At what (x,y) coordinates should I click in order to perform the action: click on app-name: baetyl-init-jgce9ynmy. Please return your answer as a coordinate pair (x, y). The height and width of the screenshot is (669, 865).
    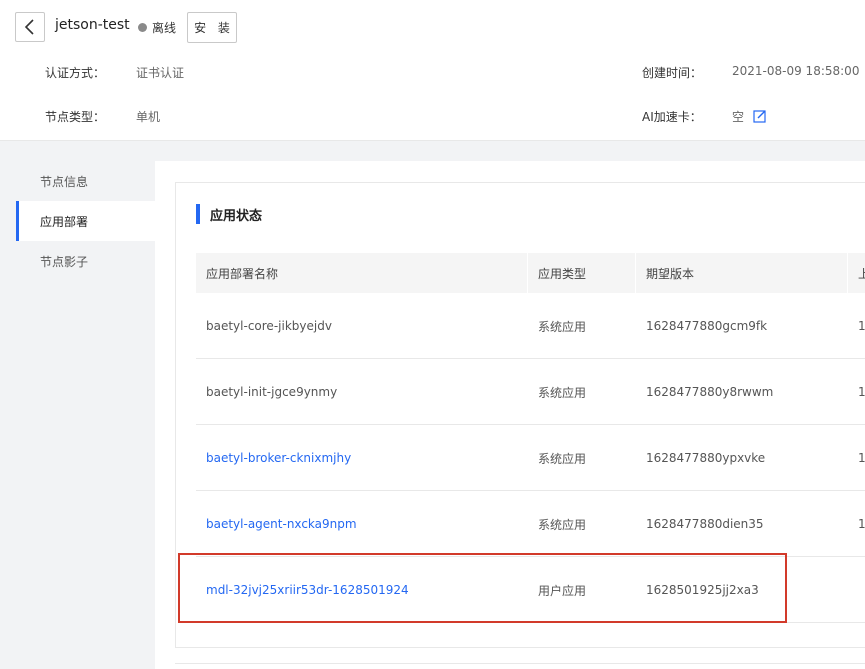
    Looking at the image, I should click on (272, 392).